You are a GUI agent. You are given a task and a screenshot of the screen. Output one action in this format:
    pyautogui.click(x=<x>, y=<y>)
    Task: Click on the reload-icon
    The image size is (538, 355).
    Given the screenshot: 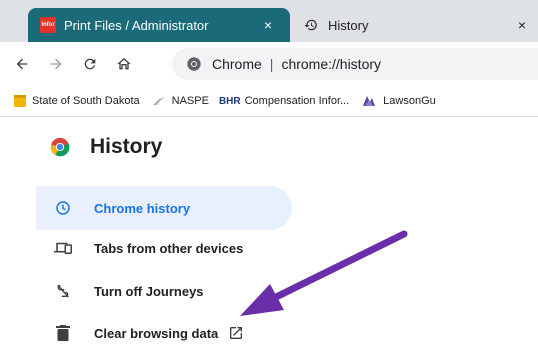 What is the action you would take?
    pyautogui.click(x=90, y=64)
    